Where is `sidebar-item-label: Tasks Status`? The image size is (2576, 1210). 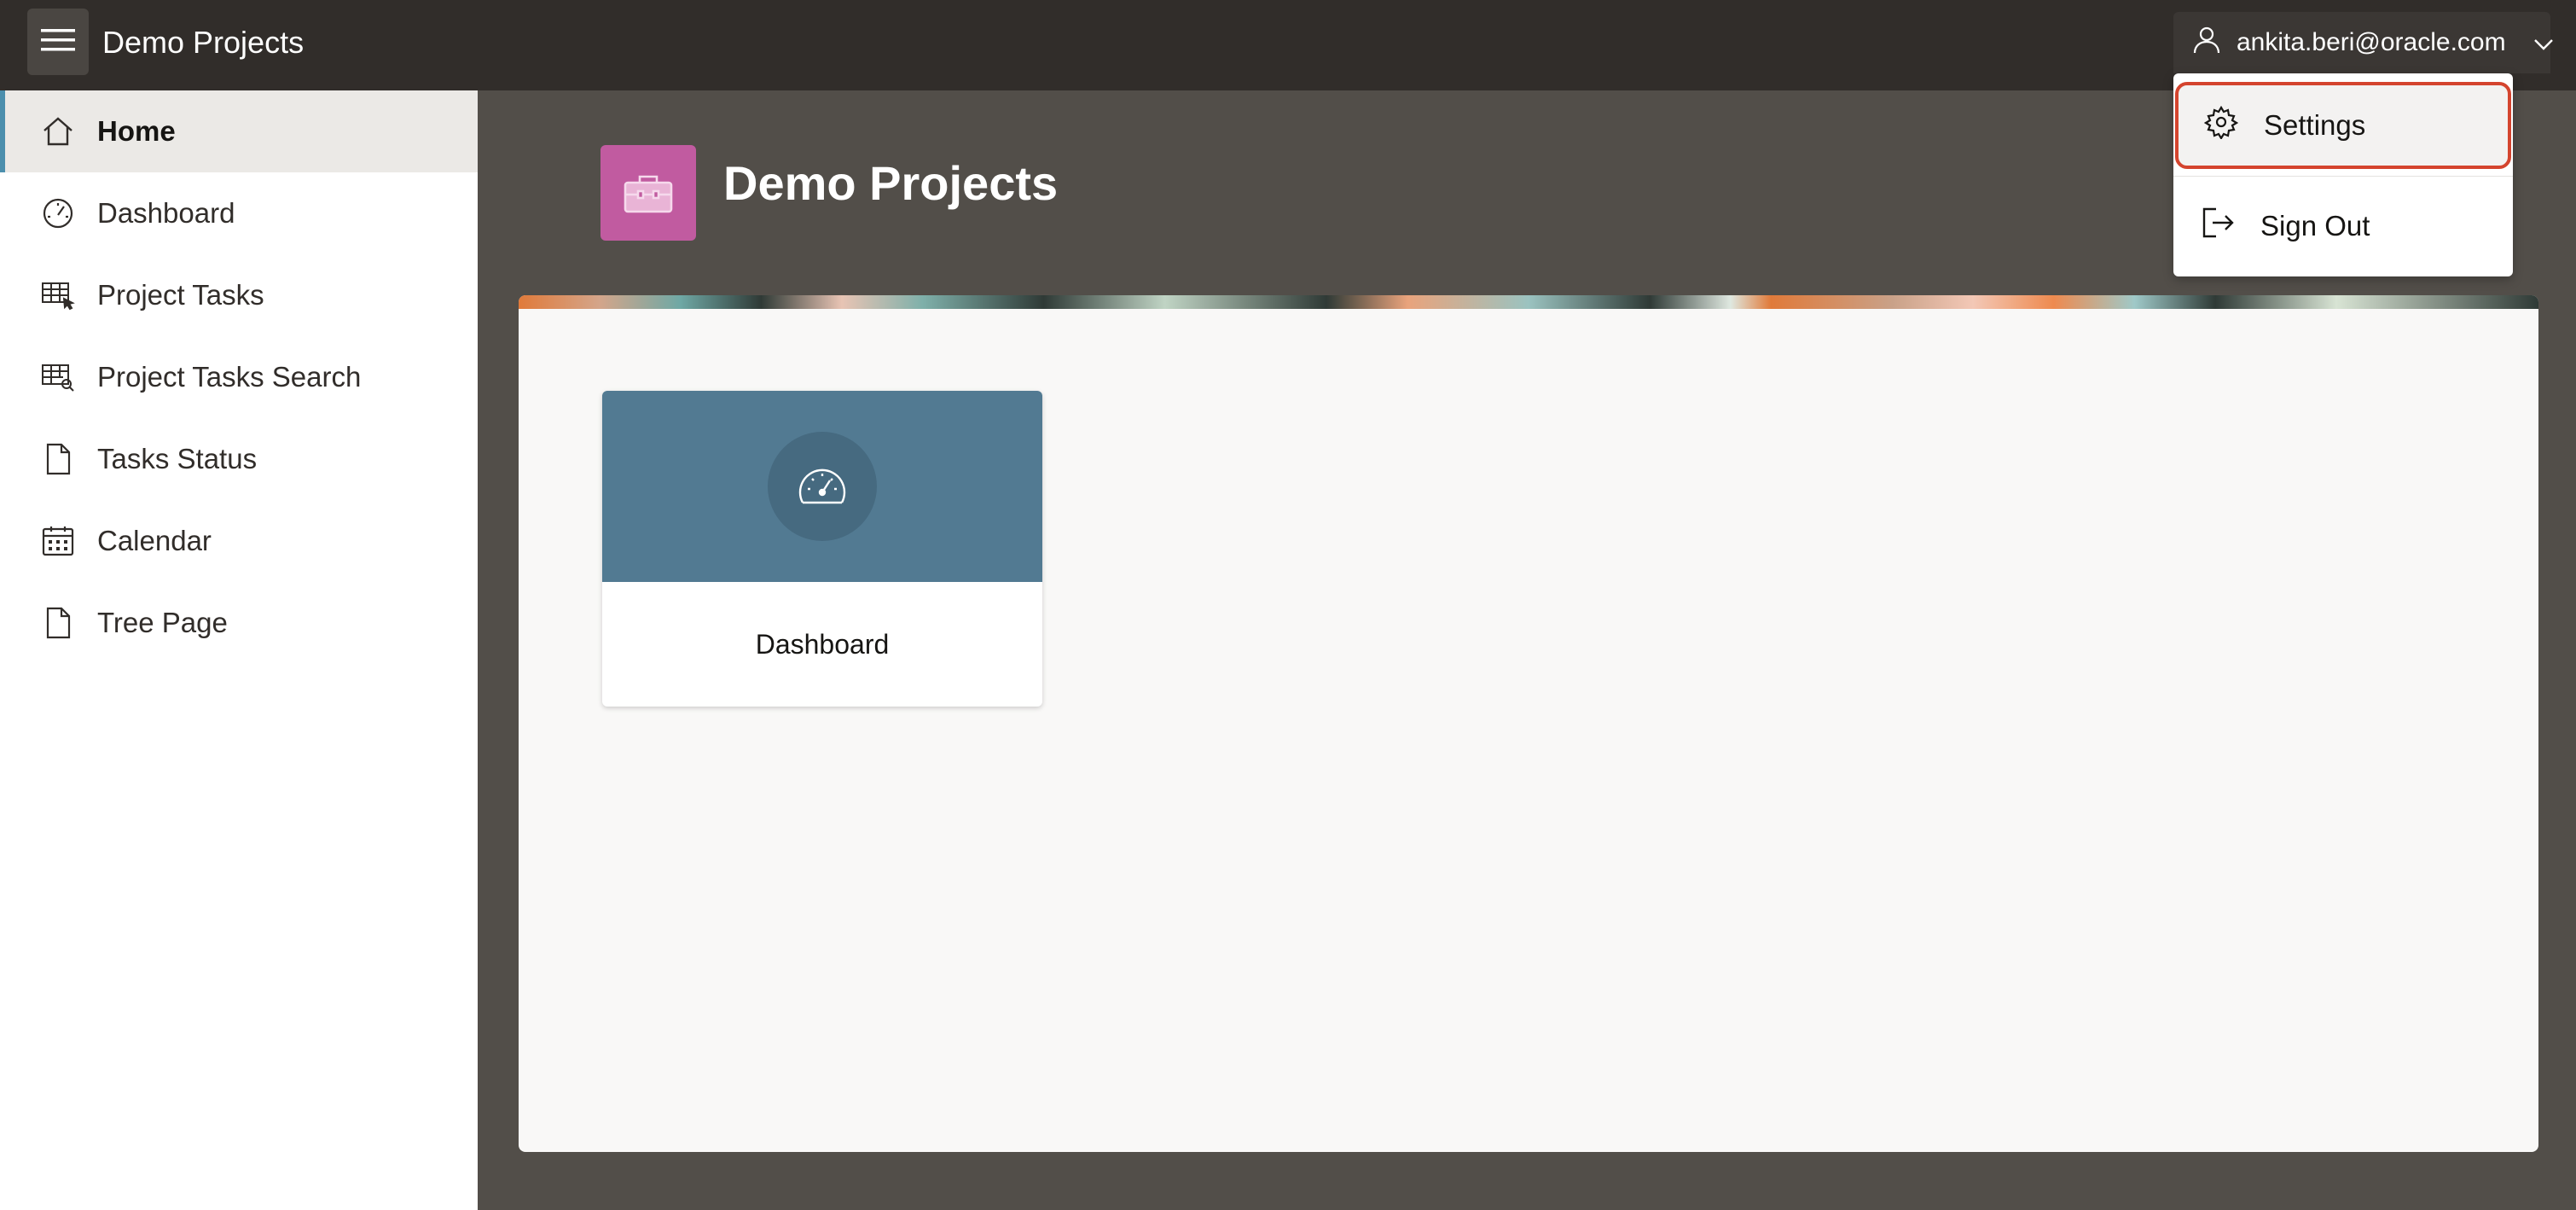
sidebar-item-label: Tasks Status is located at coordinates (177, 458).